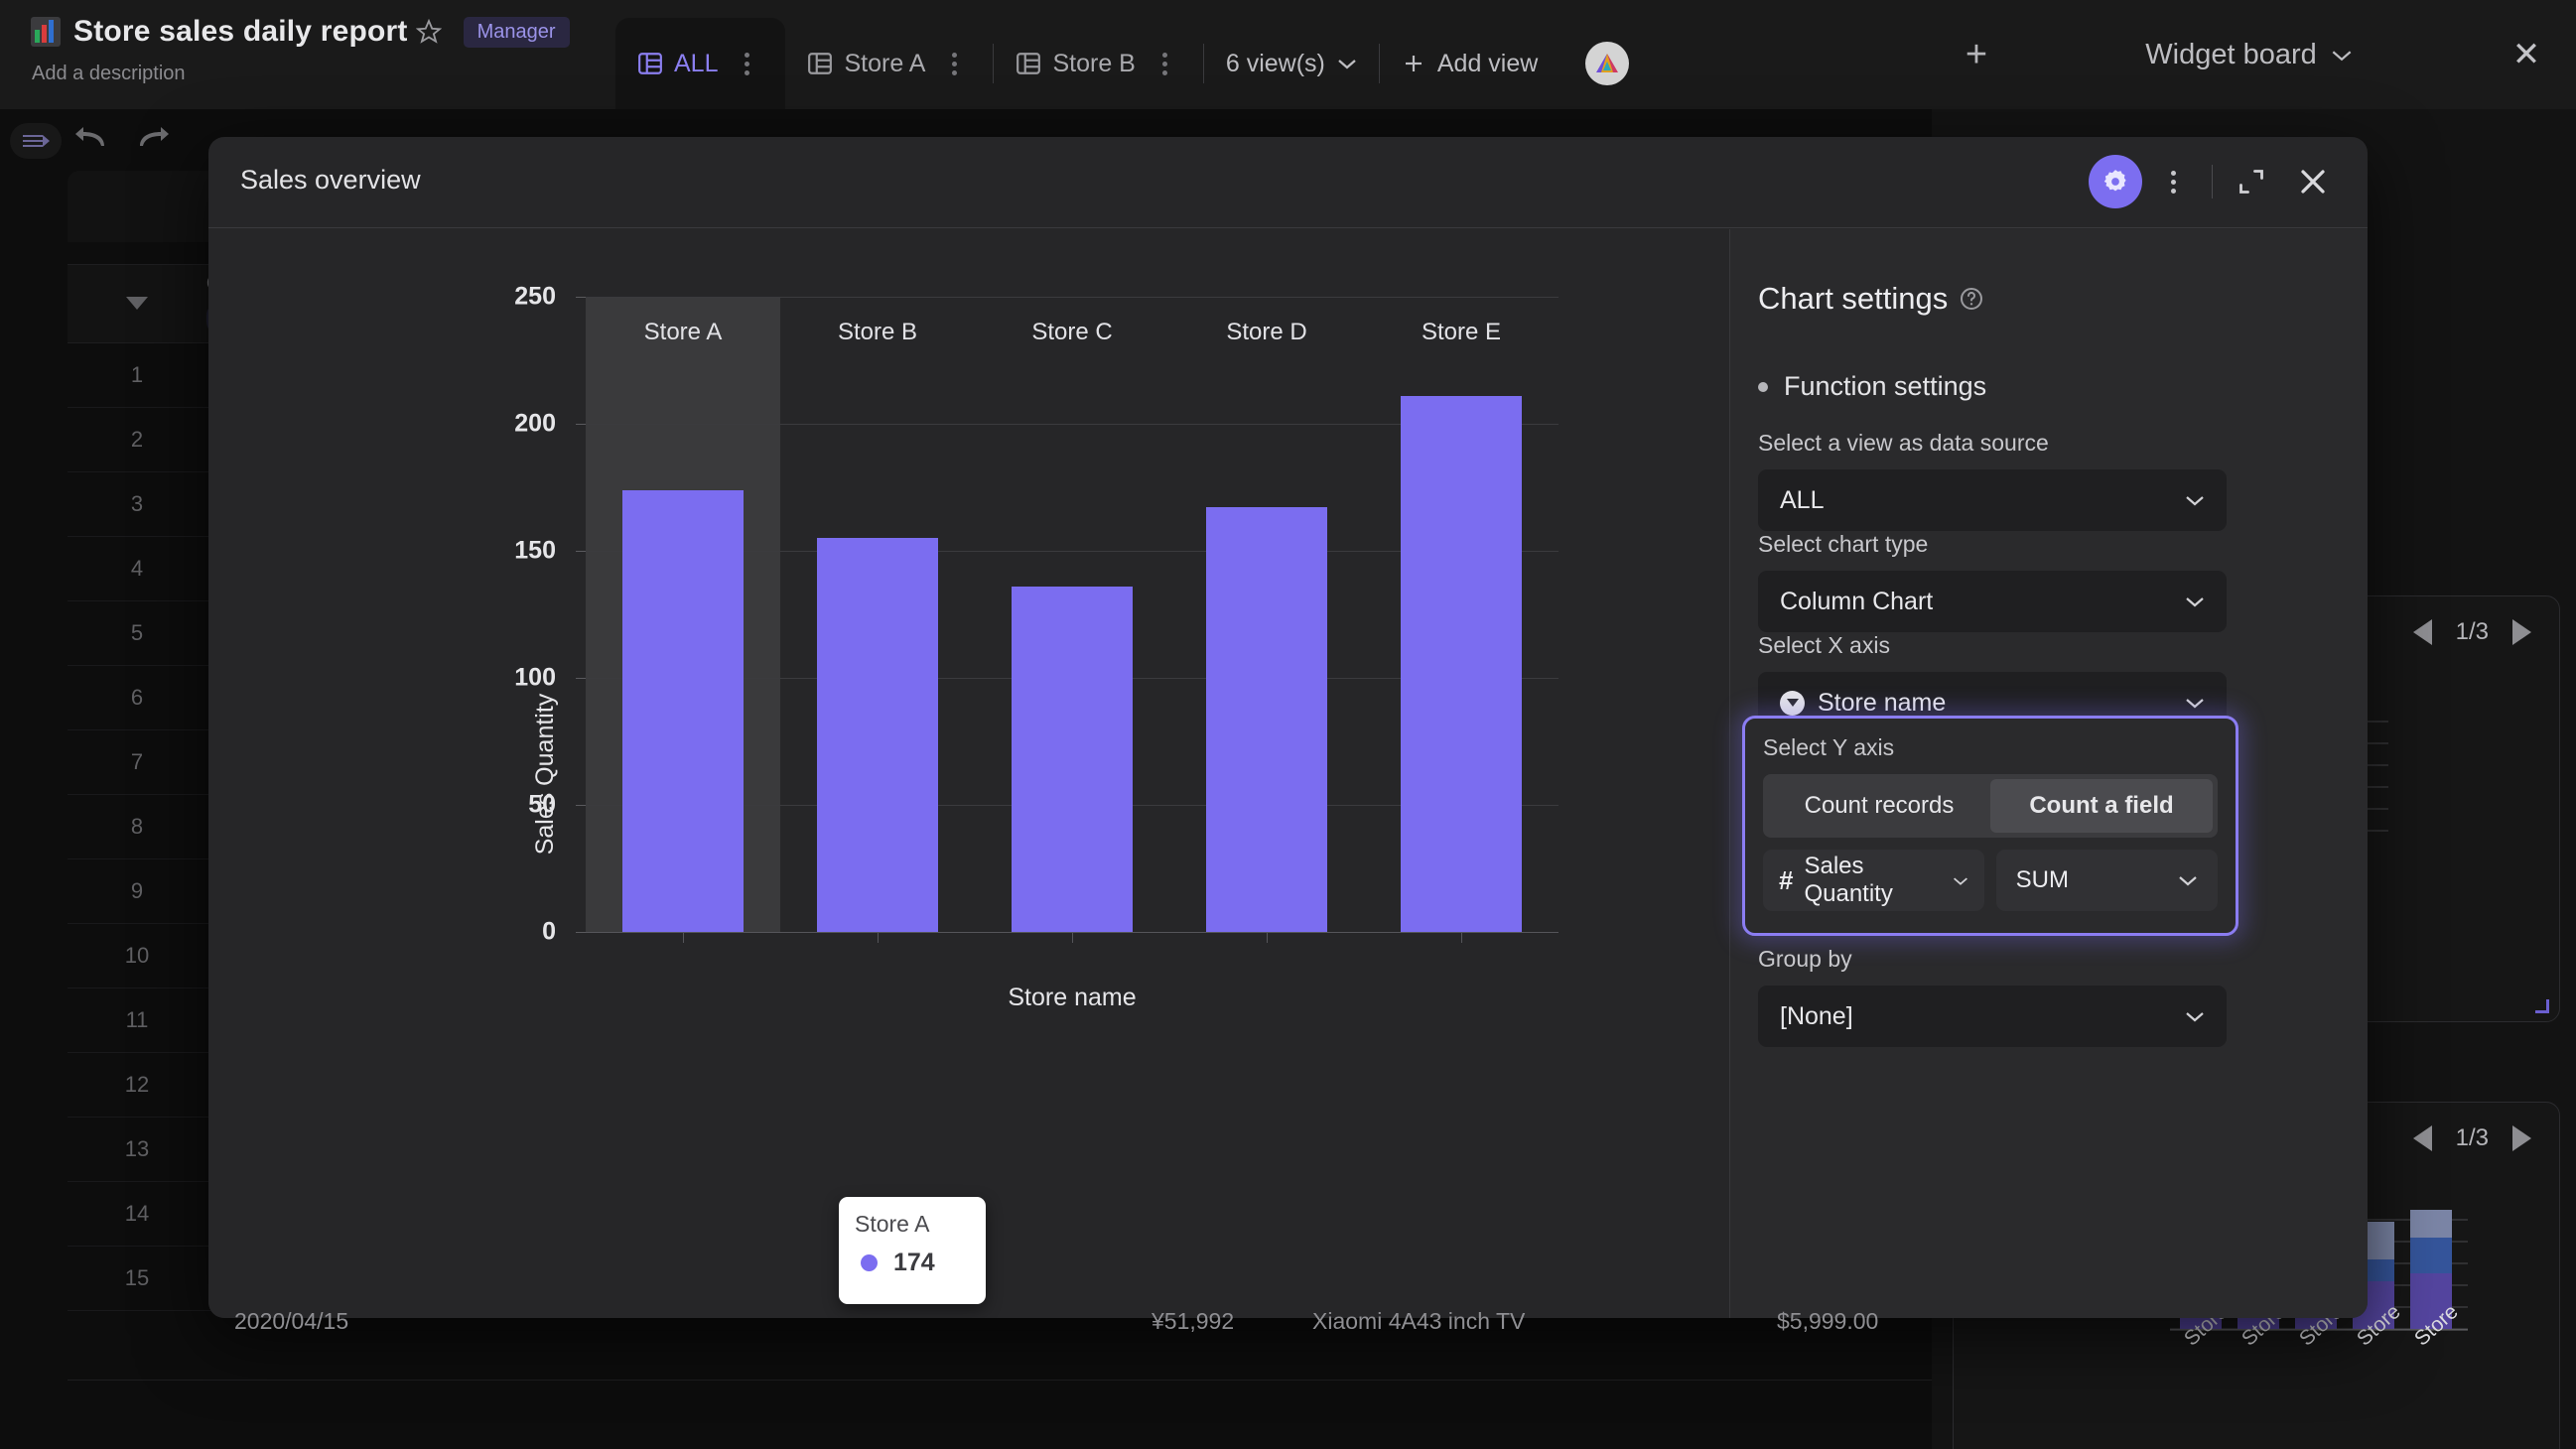  I want to click on y-axis-field-value: Sales Quantity, so click(1849, 880).